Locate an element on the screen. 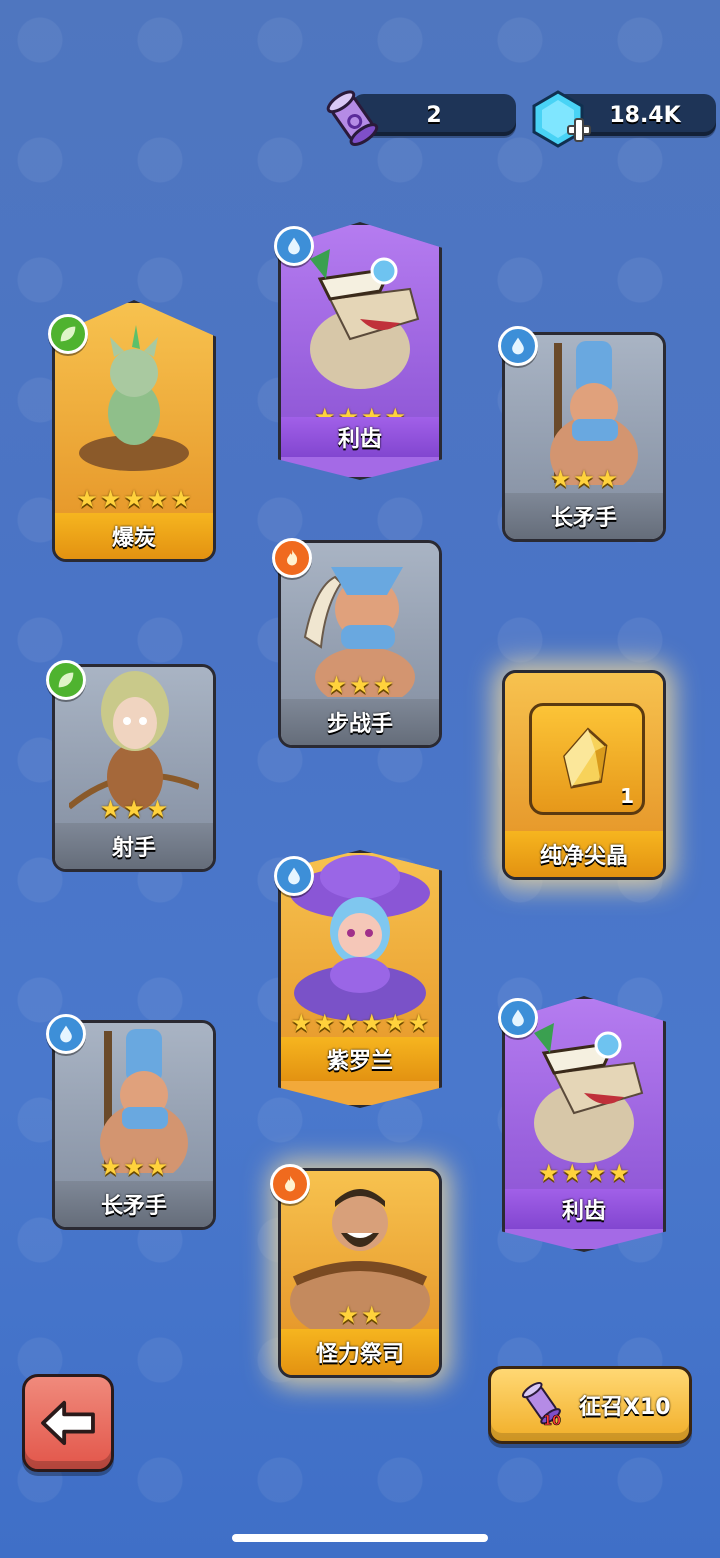 Image resolution: width=720 pixels, height=1558 pixels. hero-card-changmaoshou-2: ★ ★ ★ 长矛手 is located at coordinates (134, 1125).